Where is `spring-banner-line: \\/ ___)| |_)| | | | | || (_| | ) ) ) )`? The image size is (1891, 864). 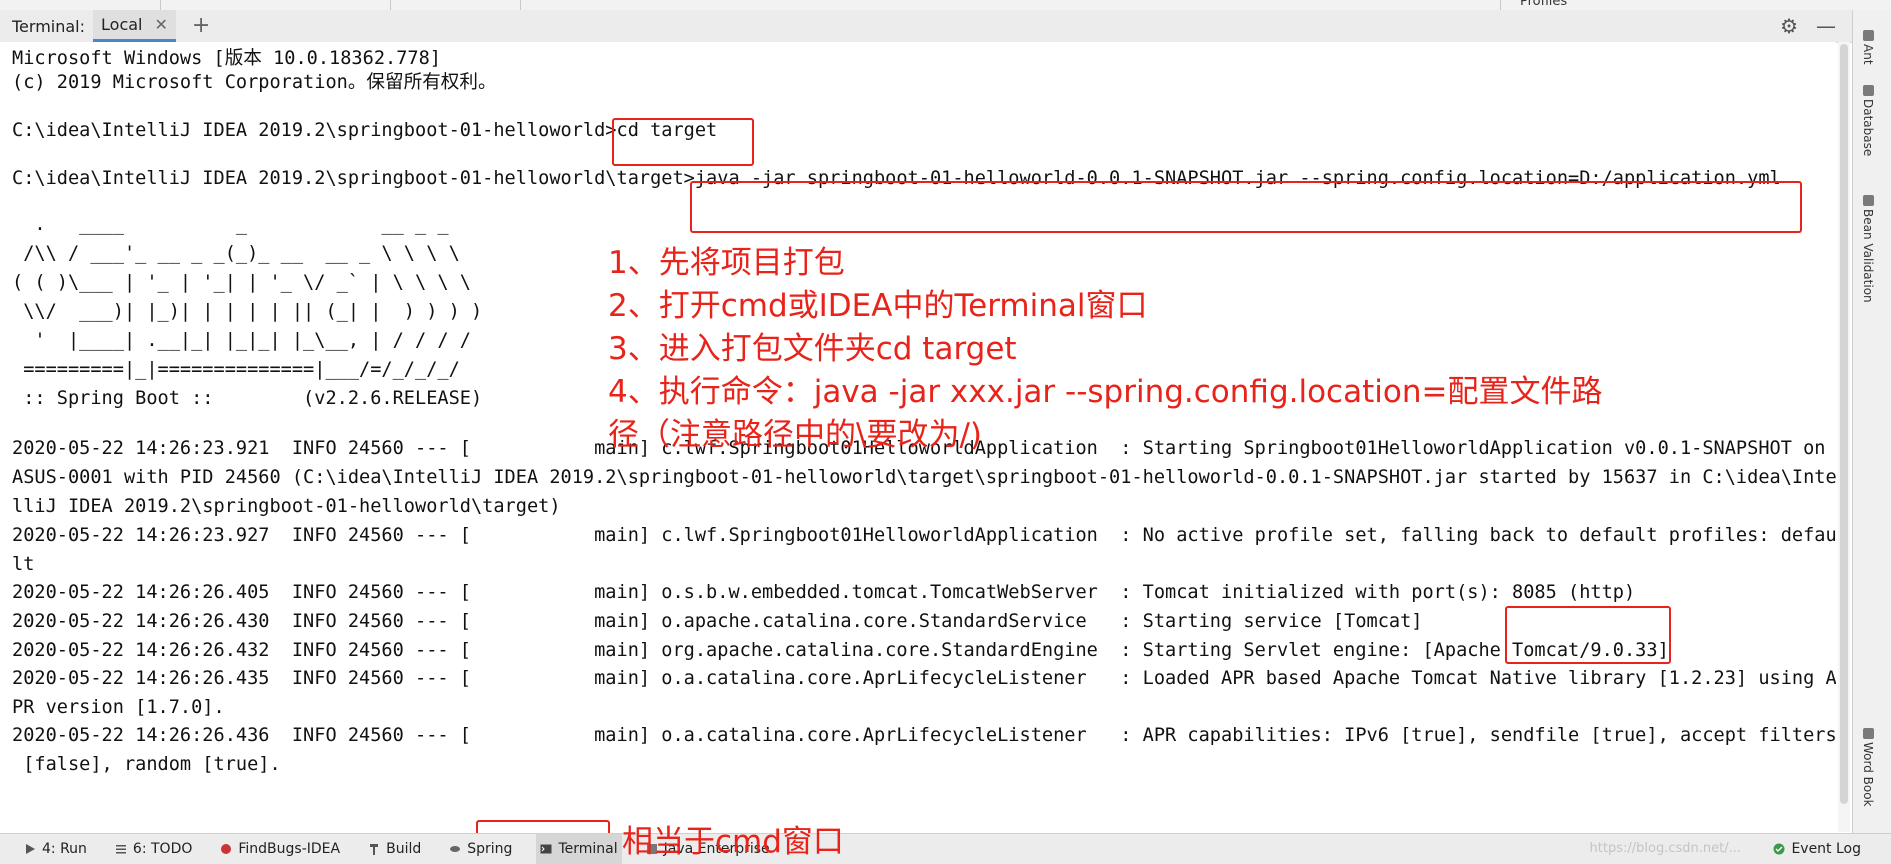
spring-banner-line: \\/ ___)| |_)| | | | | || (_| | ) ) ) ) is located at coordinates (247, 311).